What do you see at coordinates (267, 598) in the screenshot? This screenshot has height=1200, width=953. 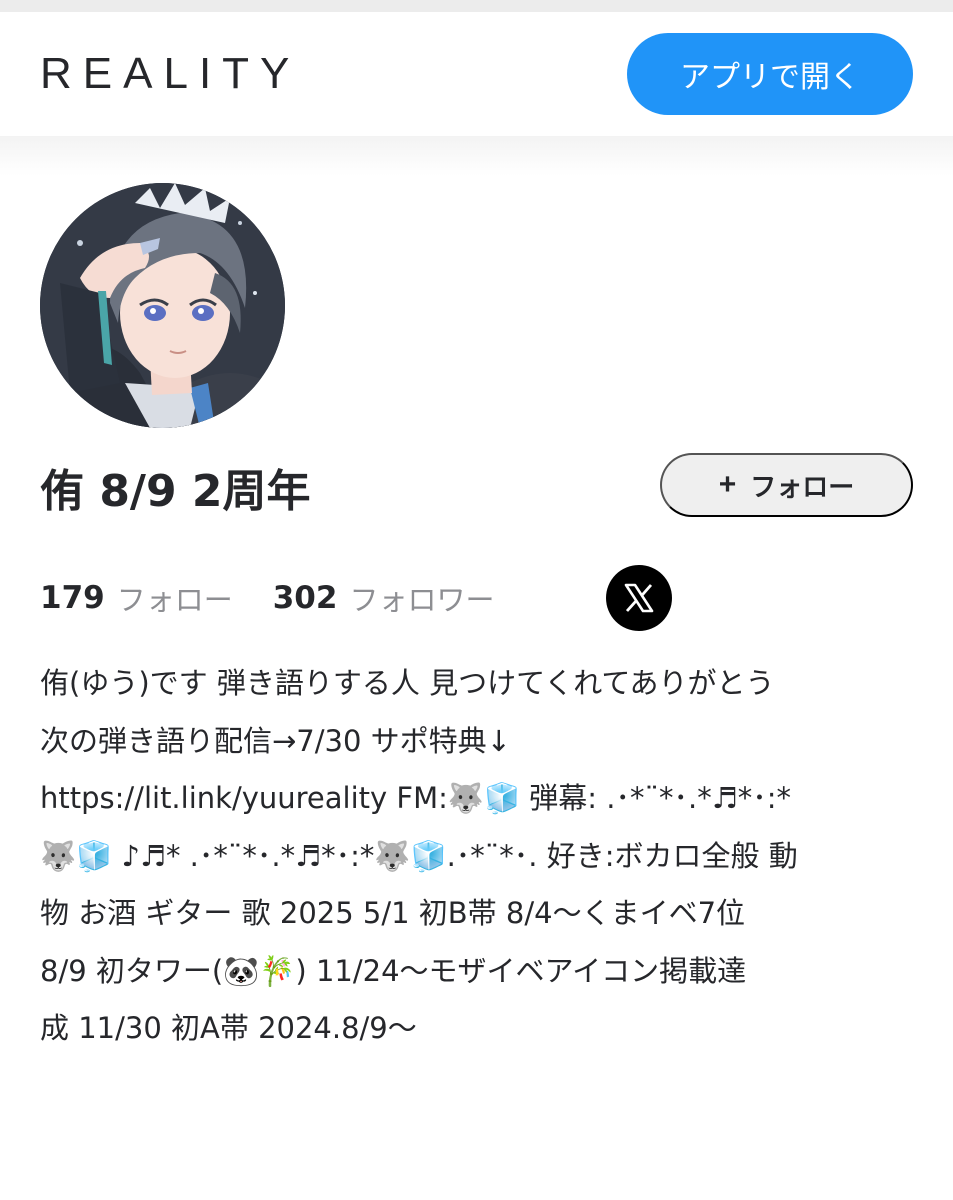 I see `profile-stats: 179 フォロー 302 フォロワー` at bounding box center [267, 598].